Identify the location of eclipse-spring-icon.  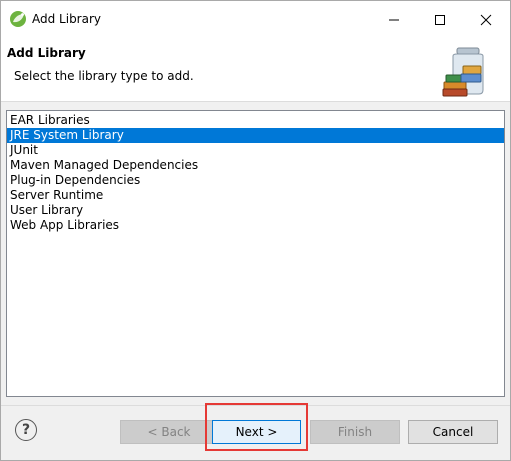
(18, 19).